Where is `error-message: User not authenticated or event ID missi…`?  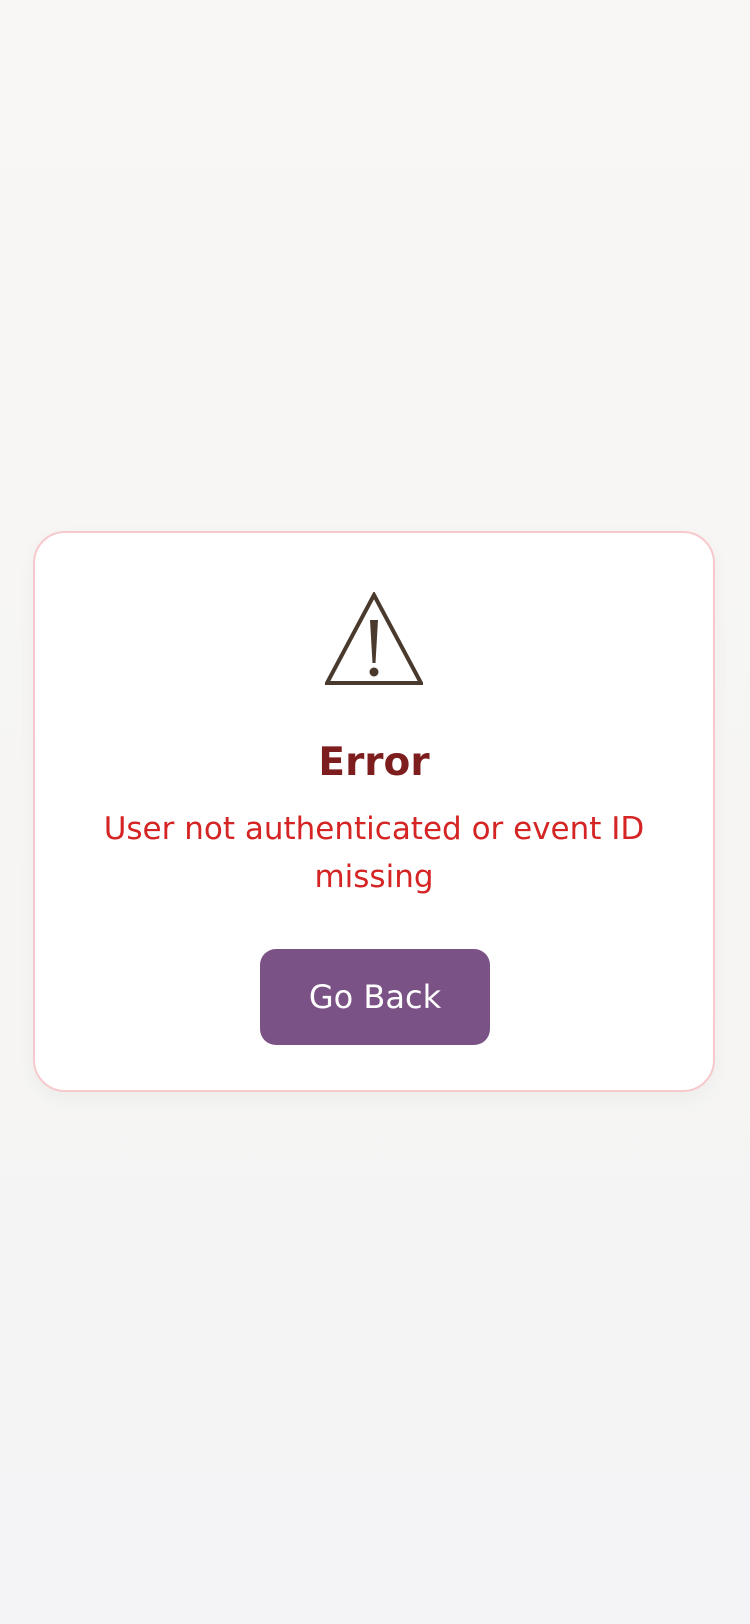 error-message: User not authenticated or event ID missi… is located at coordinates (374, 853).